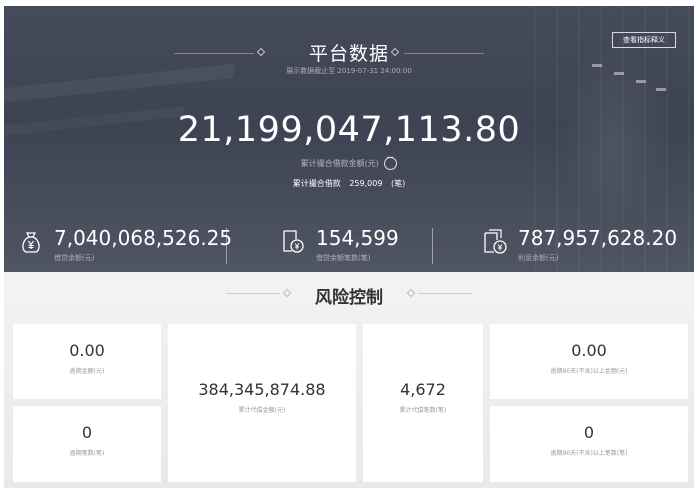  Describe the element at coordinates (87, 444) in the screenshot. I see `overdue-count-card: 0 逾期笔数(笔)` at that location.